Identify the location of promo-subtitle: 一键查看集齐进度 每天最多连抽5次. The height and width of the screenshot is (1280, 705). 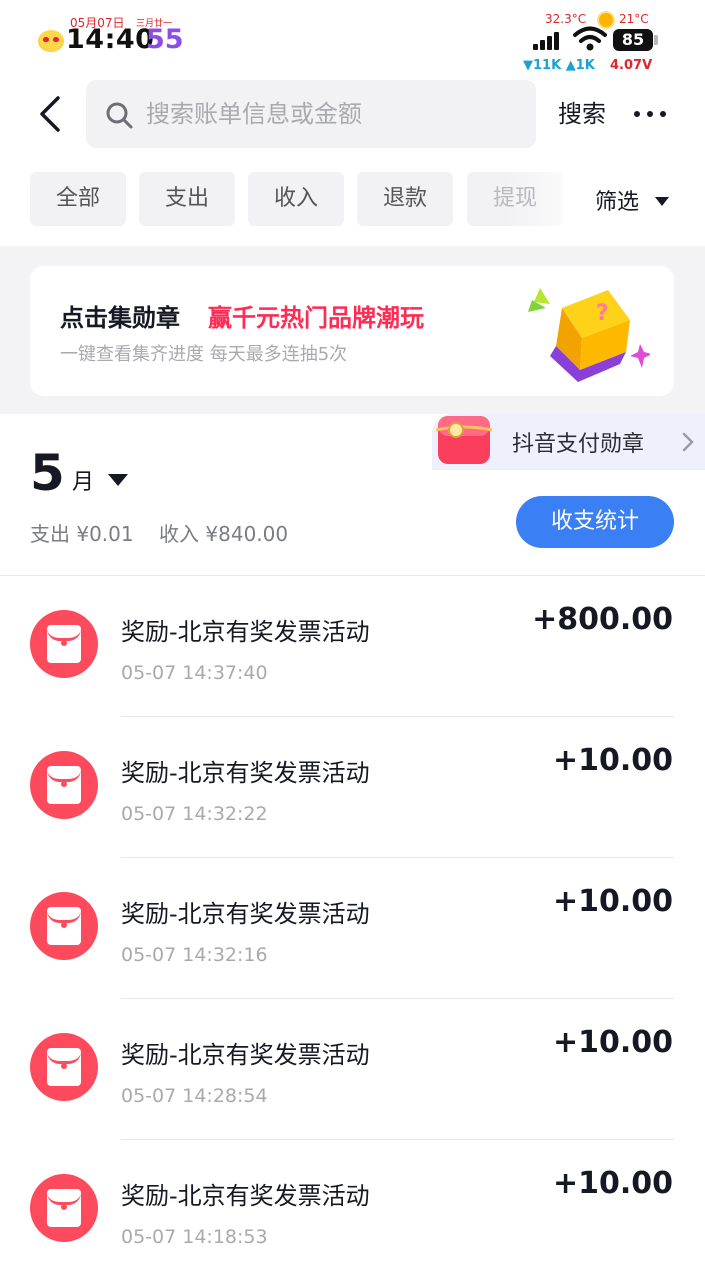
(204, 354).